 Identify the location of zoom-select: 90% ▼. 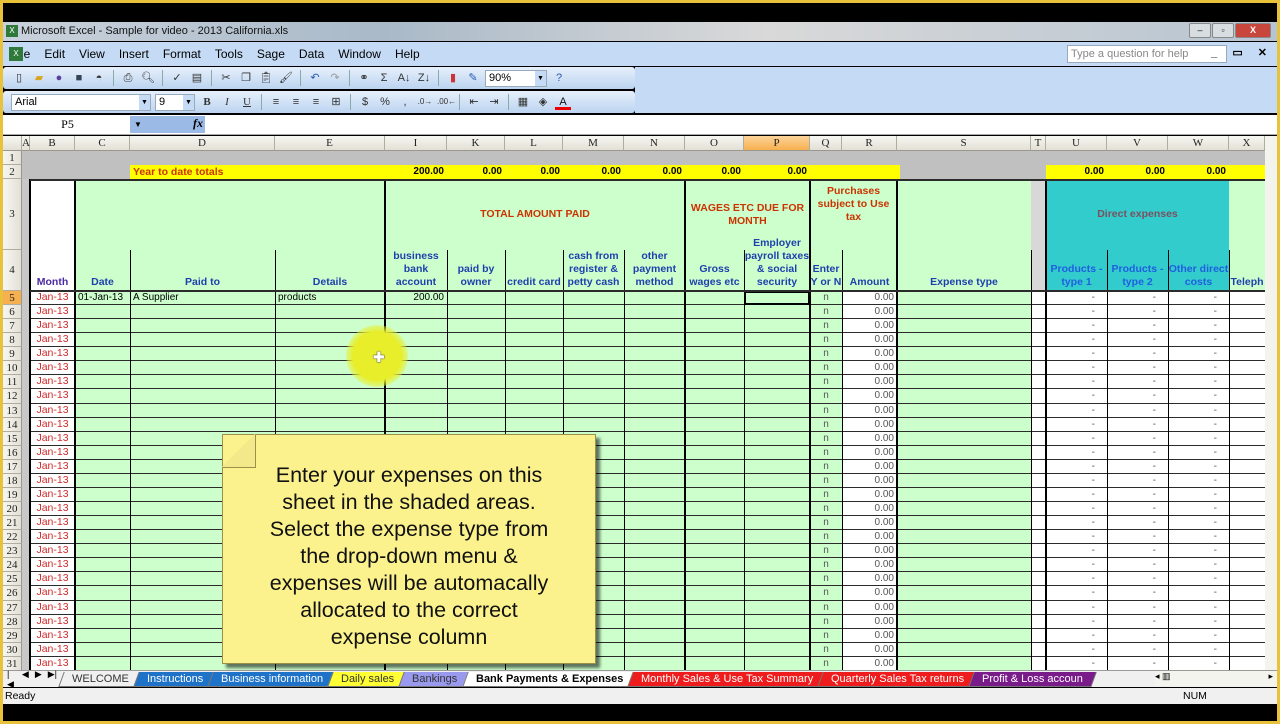
(516, 78).